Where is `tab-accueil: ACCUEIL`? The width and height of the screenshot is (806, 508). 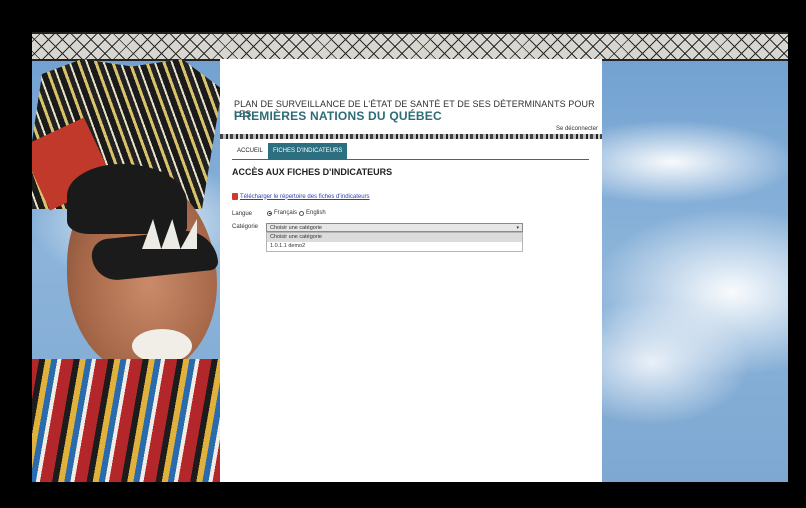
tab-accueil: ACCUEIL is located at coordinates (250, 151).